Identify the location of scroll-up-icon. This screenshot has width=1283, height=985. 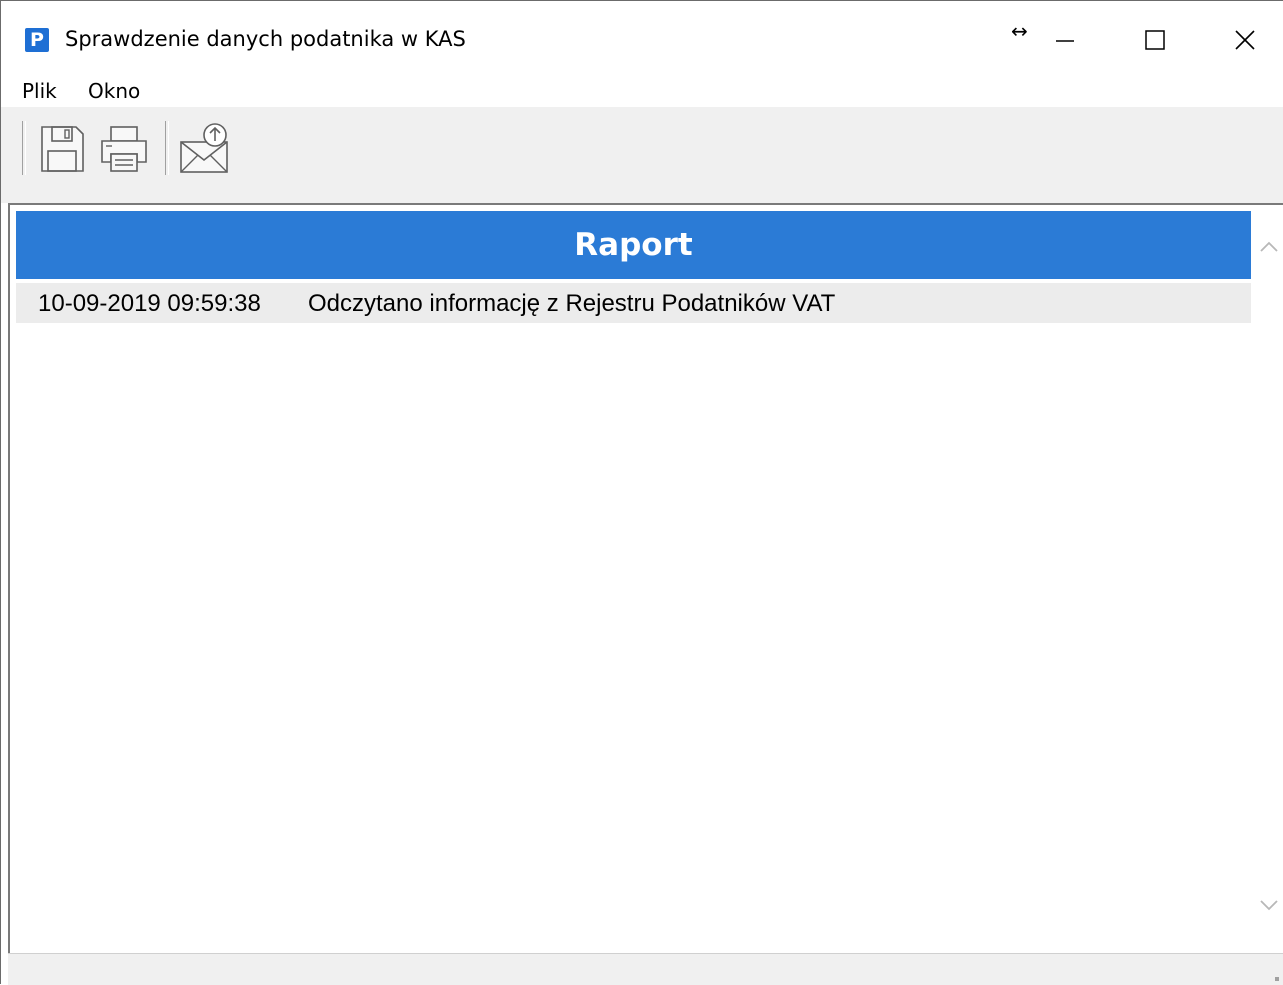
(1269, 247).